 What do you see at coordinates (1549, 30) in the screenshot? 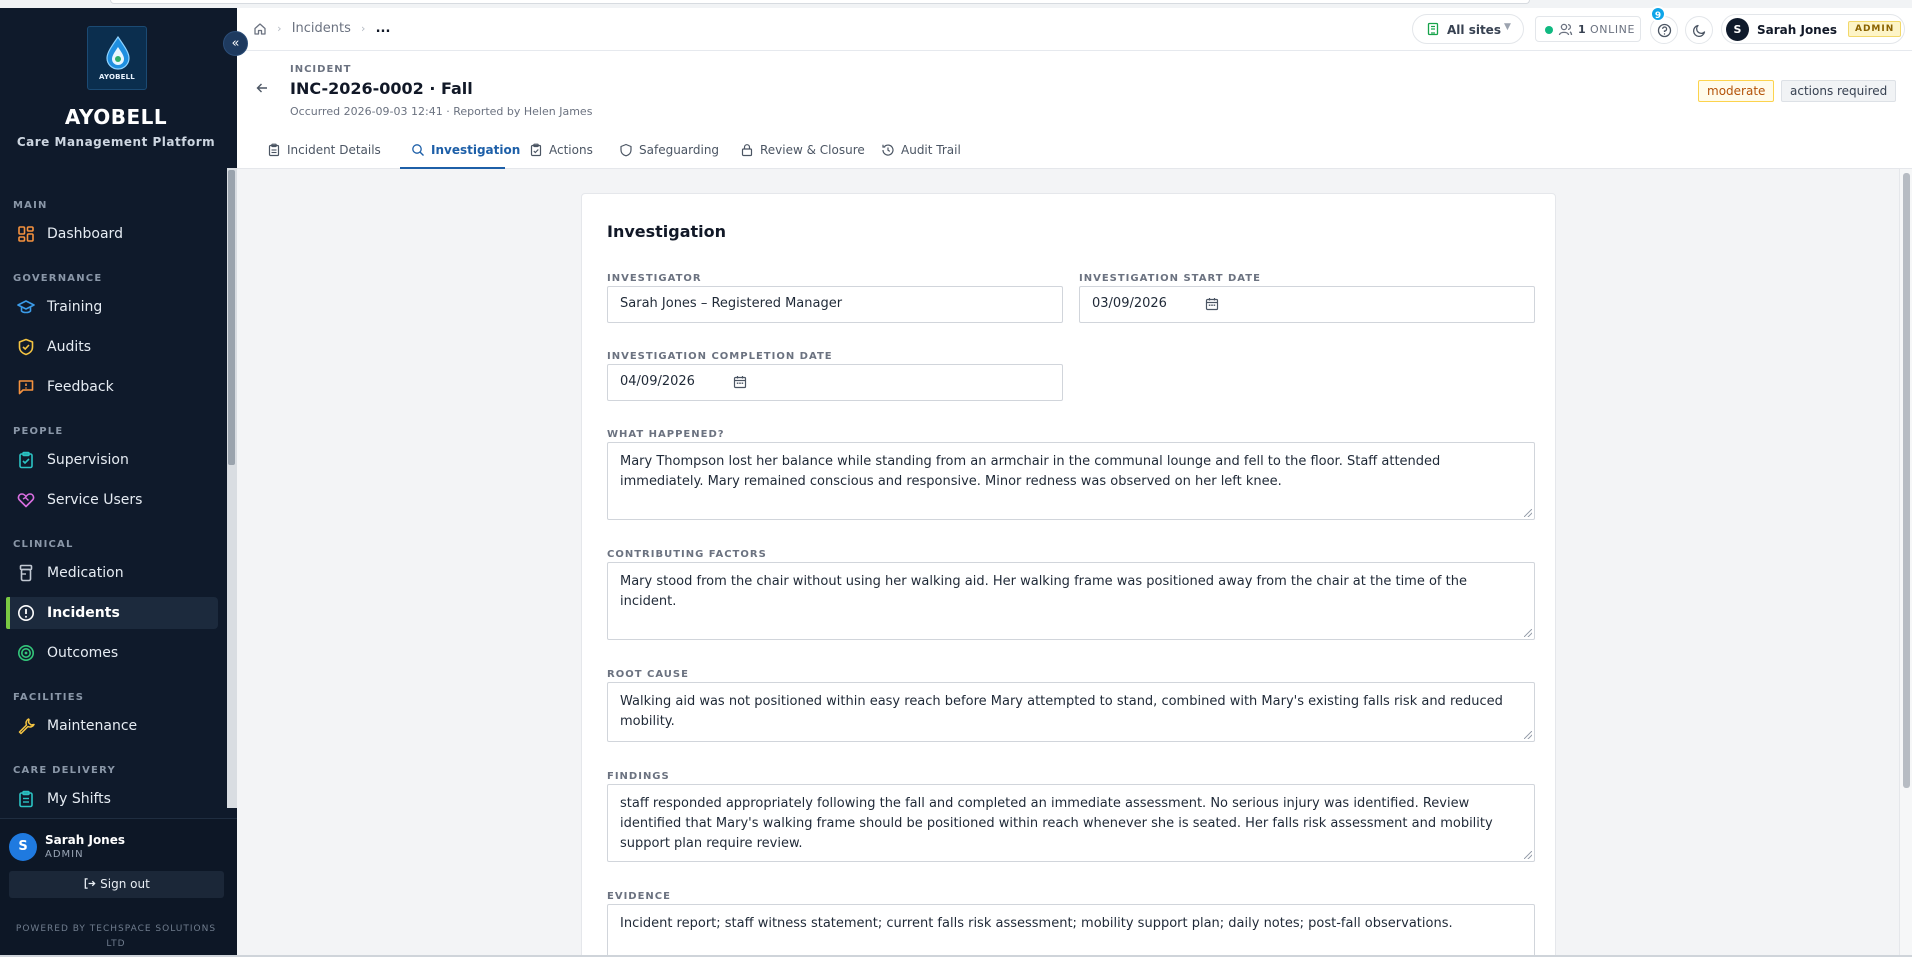
I see `online-status-dot` at bounding box center [1549, 30].